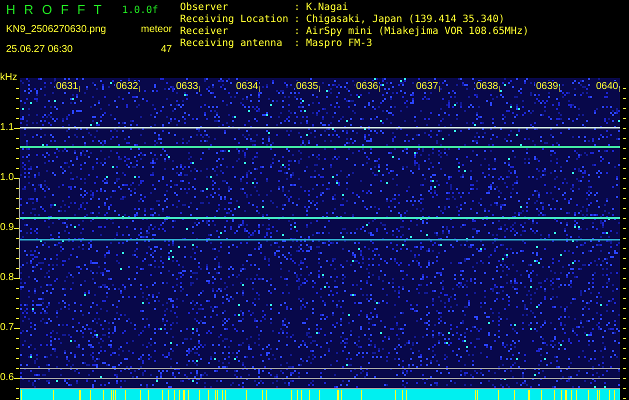  I want to click on time-label: 0633, so click(187, 86).